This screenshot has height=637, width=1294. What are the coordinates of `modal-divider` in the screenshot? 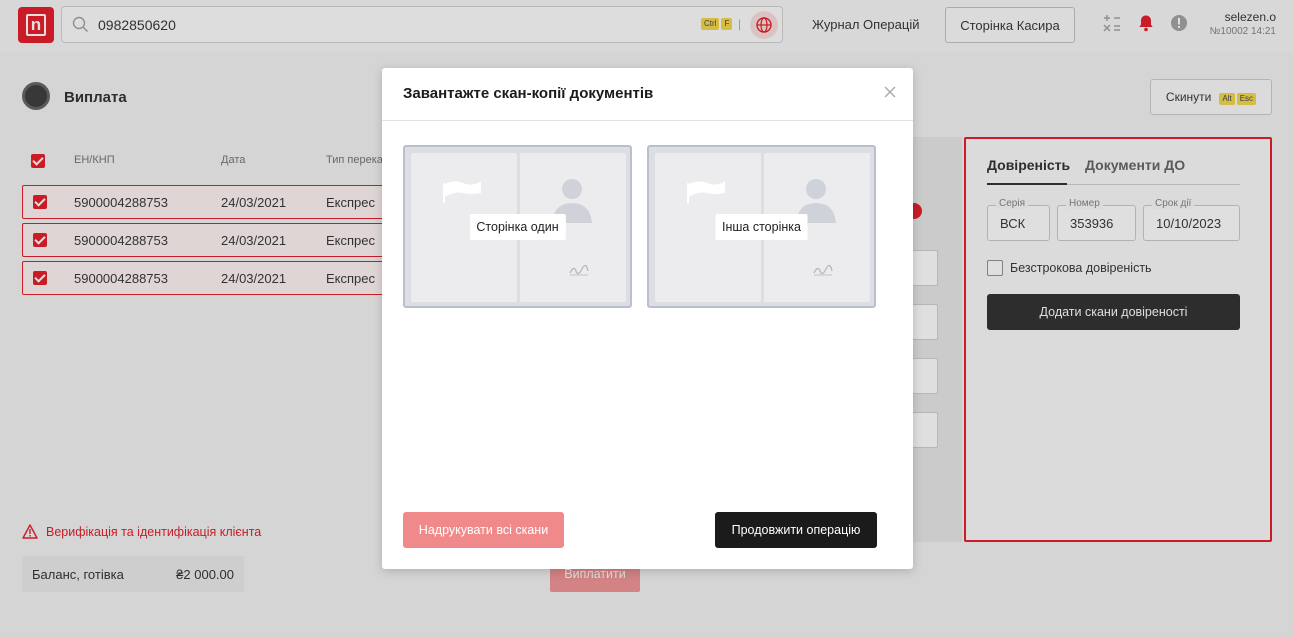 It's located at (647, 120).